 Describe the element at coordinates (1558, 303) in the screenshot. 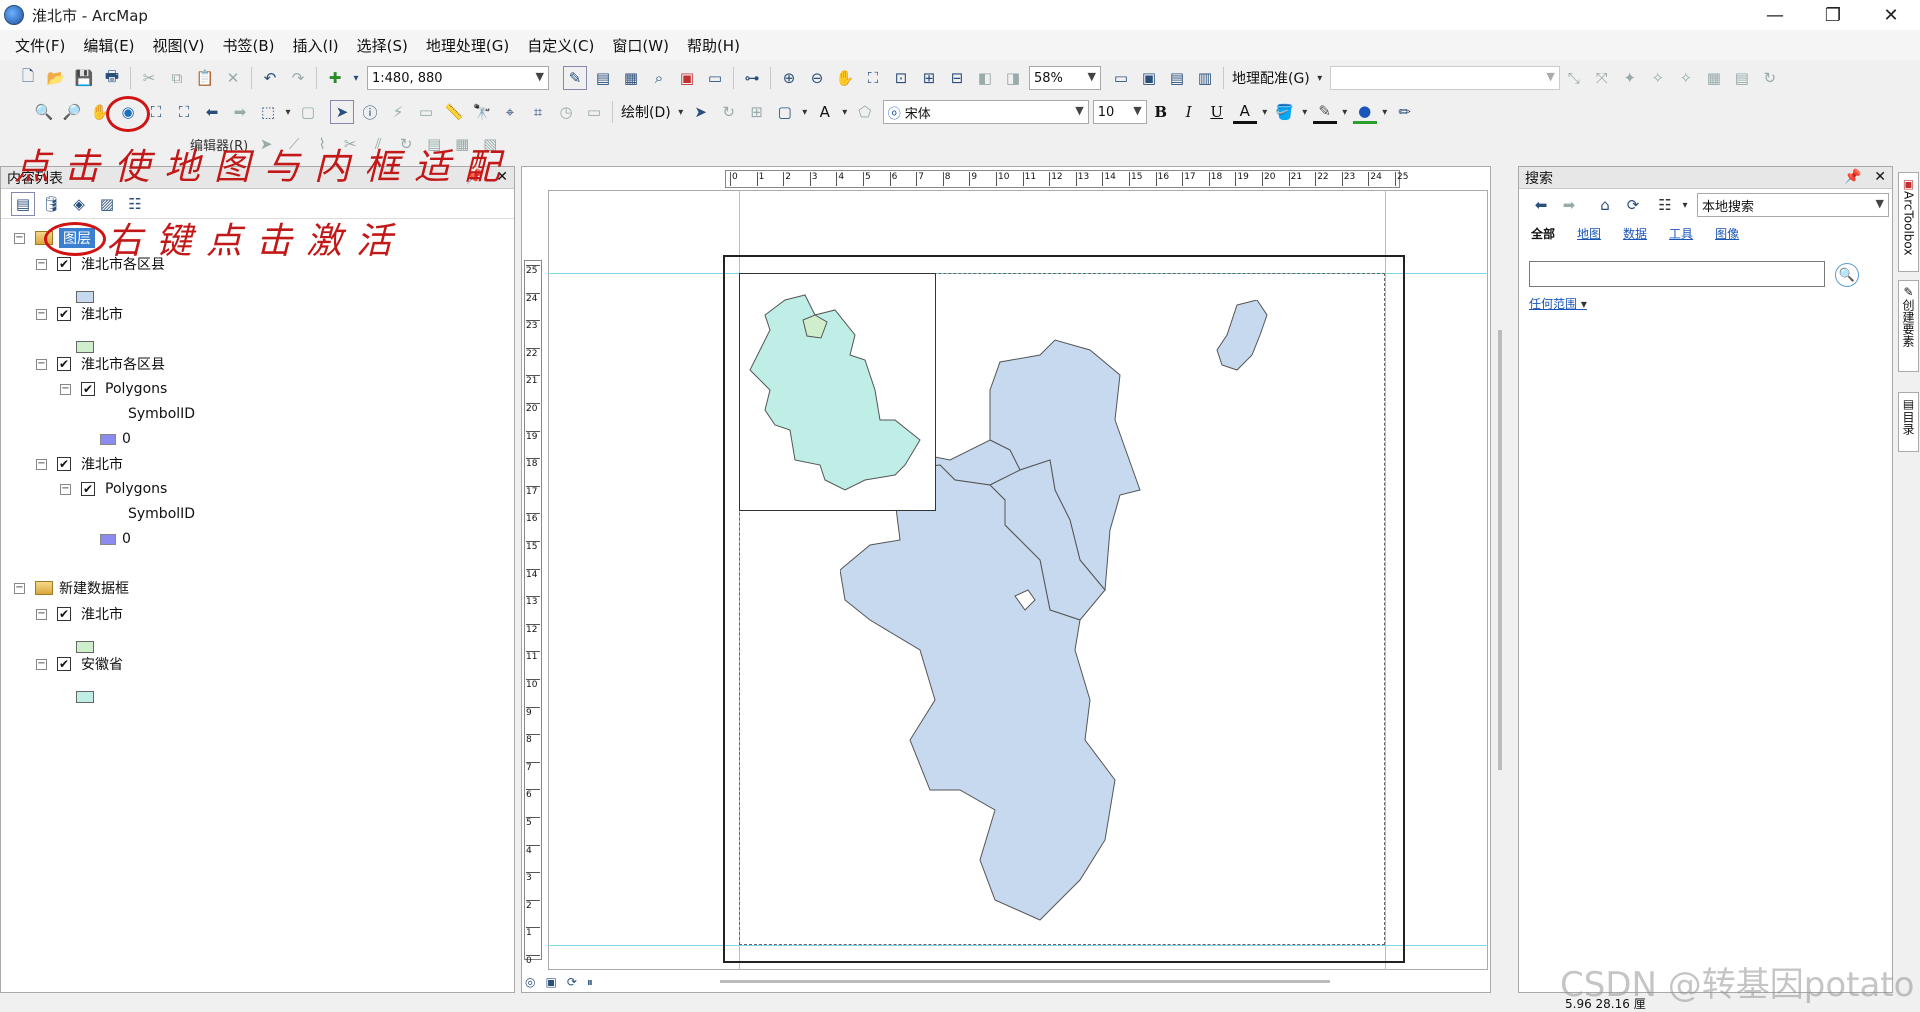

I see `search-extent-link: 任何范围 ▾` at that location.